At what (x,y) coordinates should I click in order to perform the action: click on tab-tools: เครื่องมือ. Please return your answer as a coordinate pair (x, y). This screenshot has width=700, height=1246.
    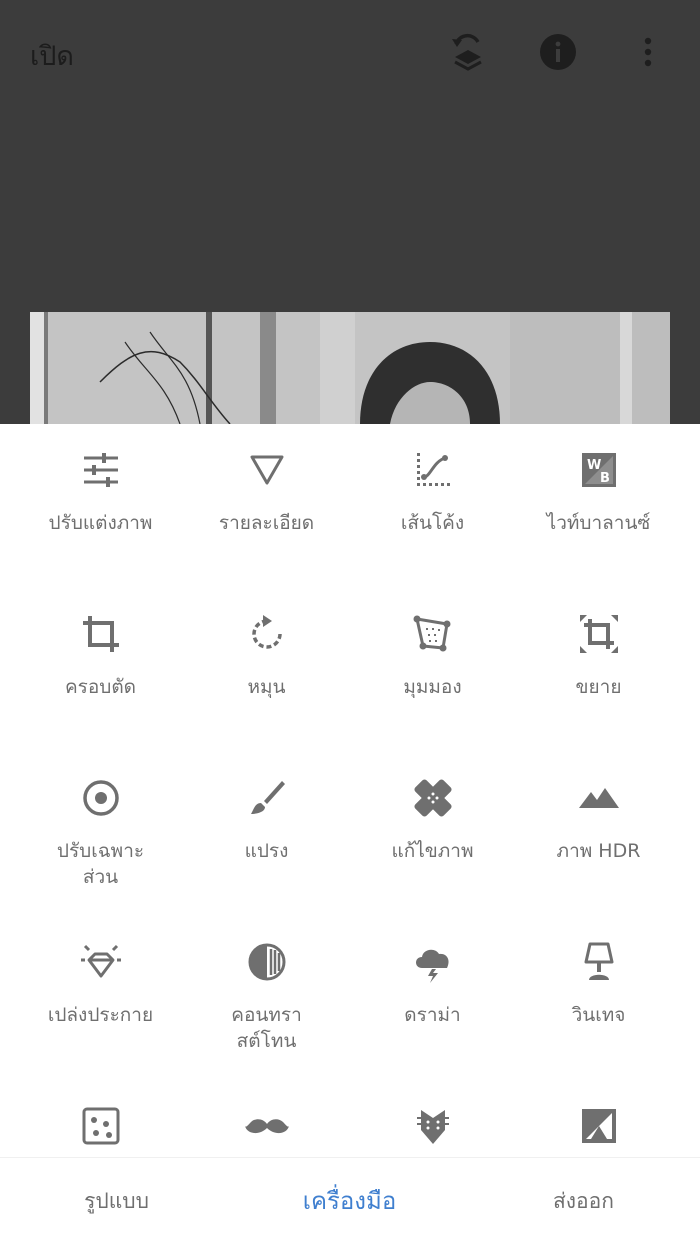
    Looking at the image, I should click on (349, 1202).